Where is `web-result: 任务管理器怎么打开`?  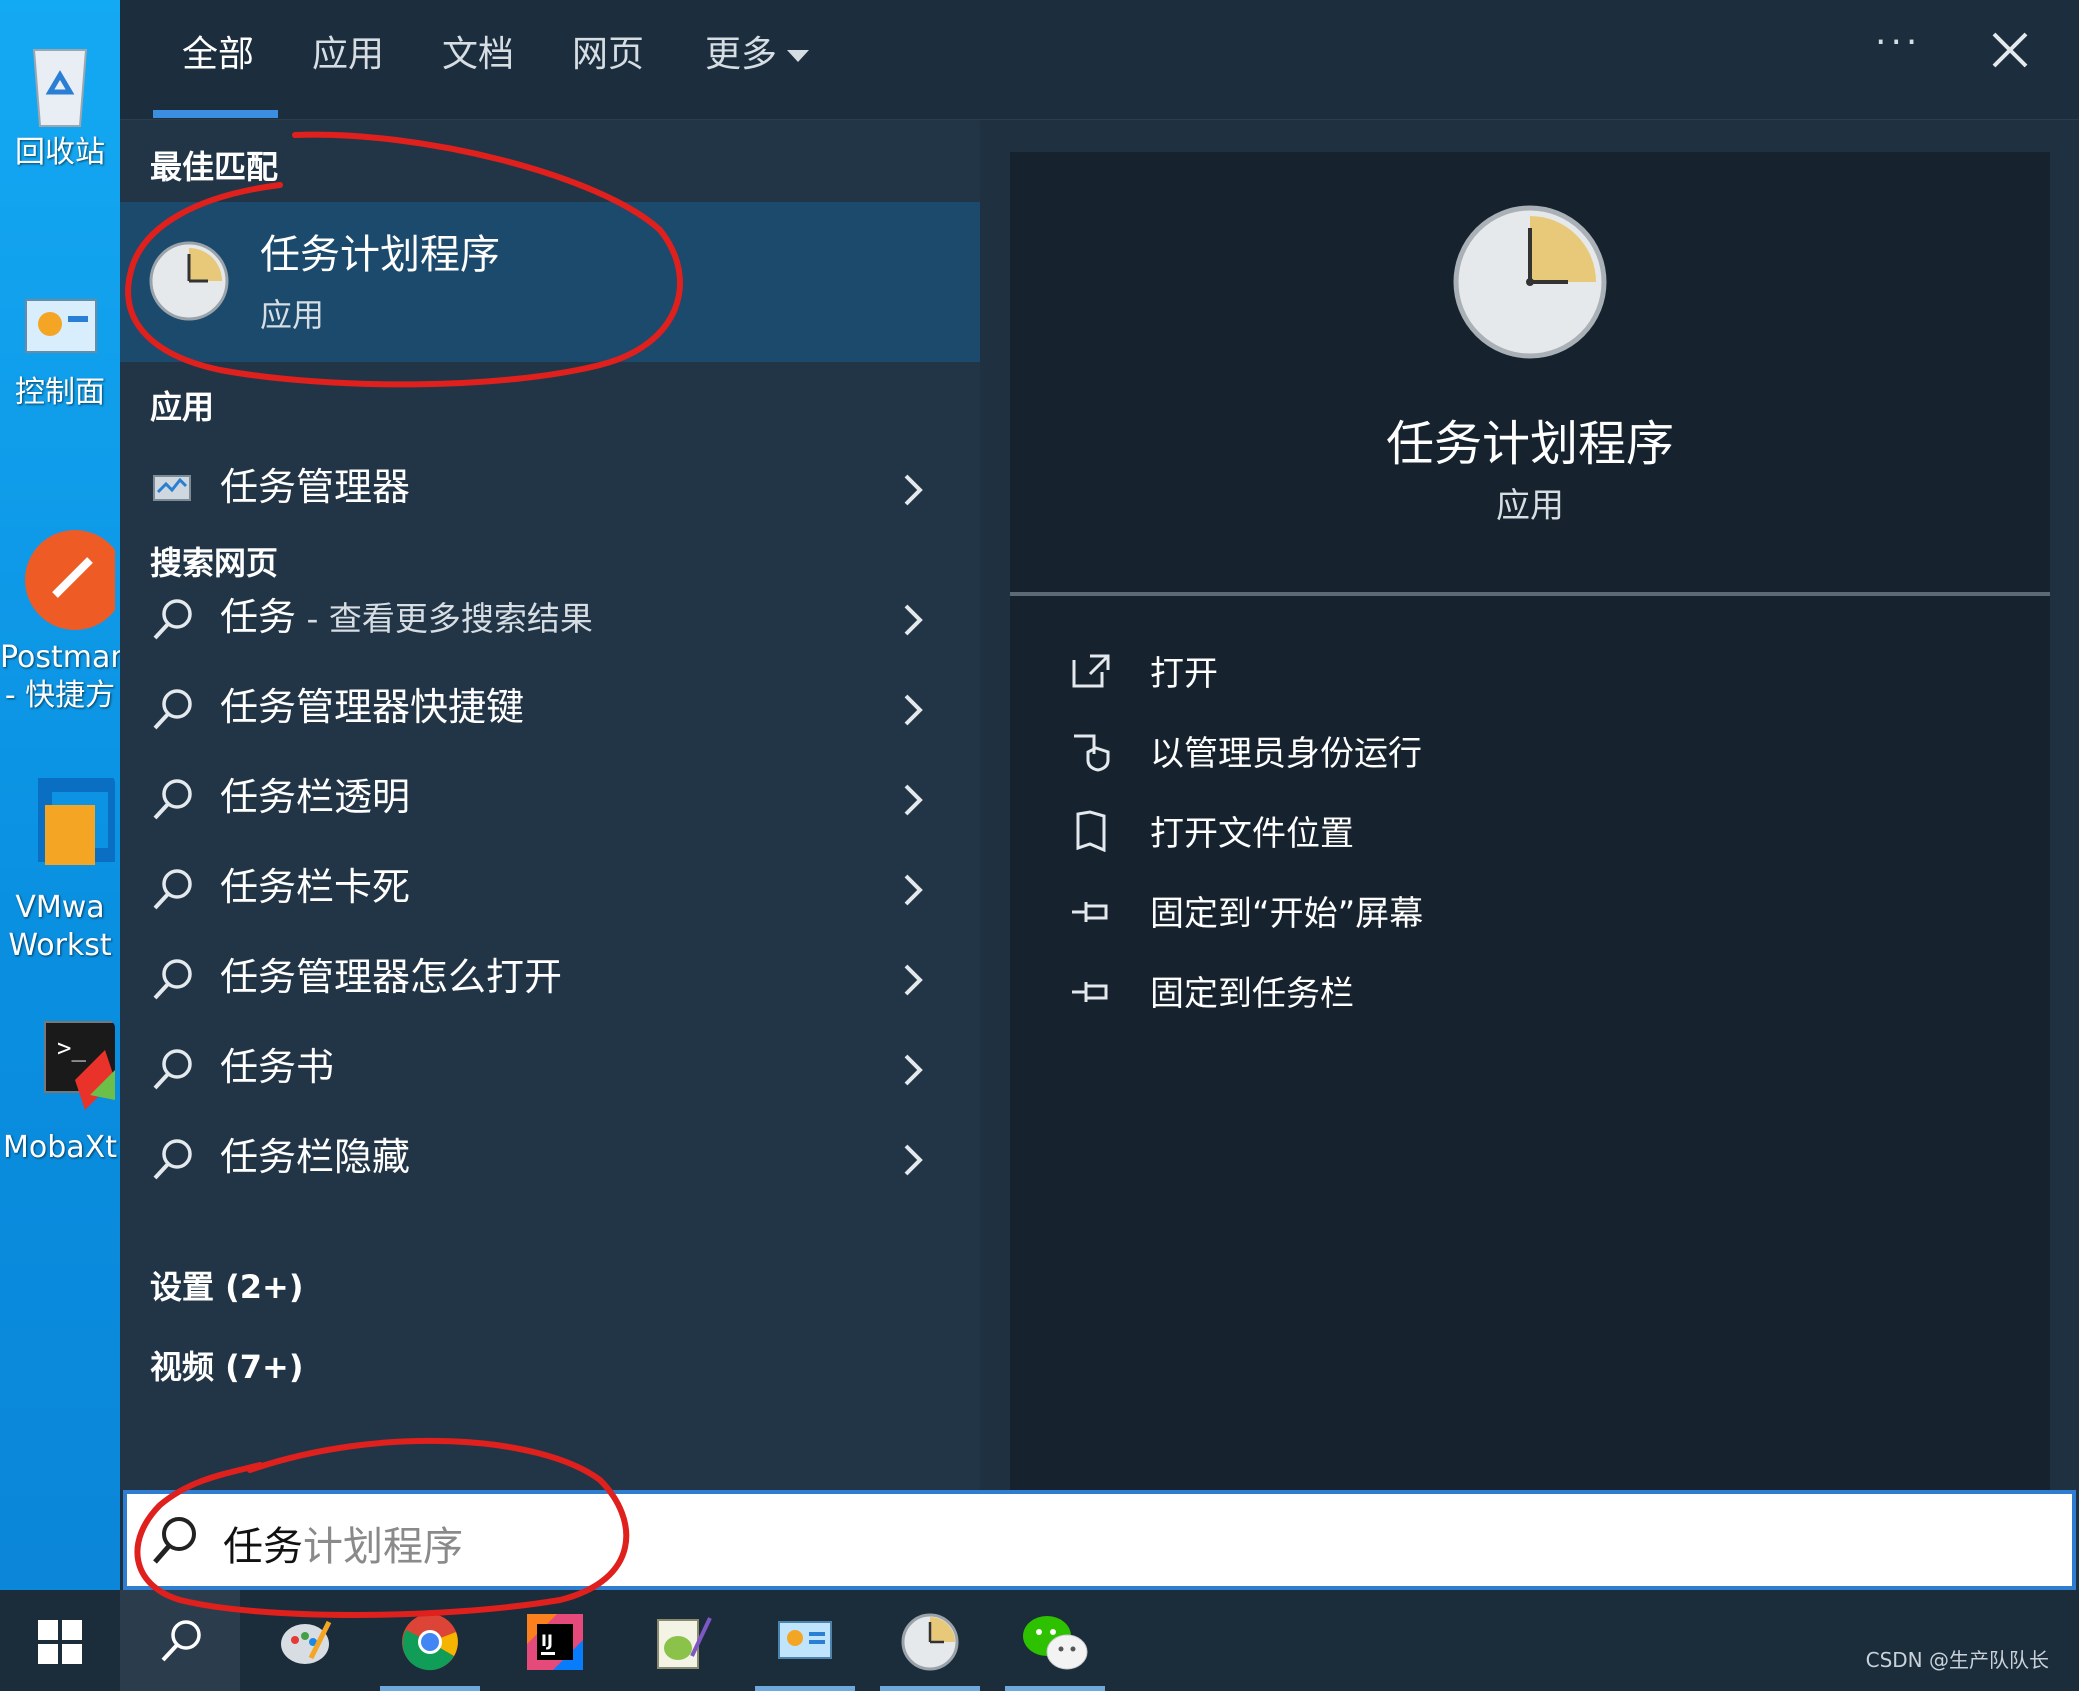 web-result: 任务管理器怎么打开 is located at coordinates (550, 978).